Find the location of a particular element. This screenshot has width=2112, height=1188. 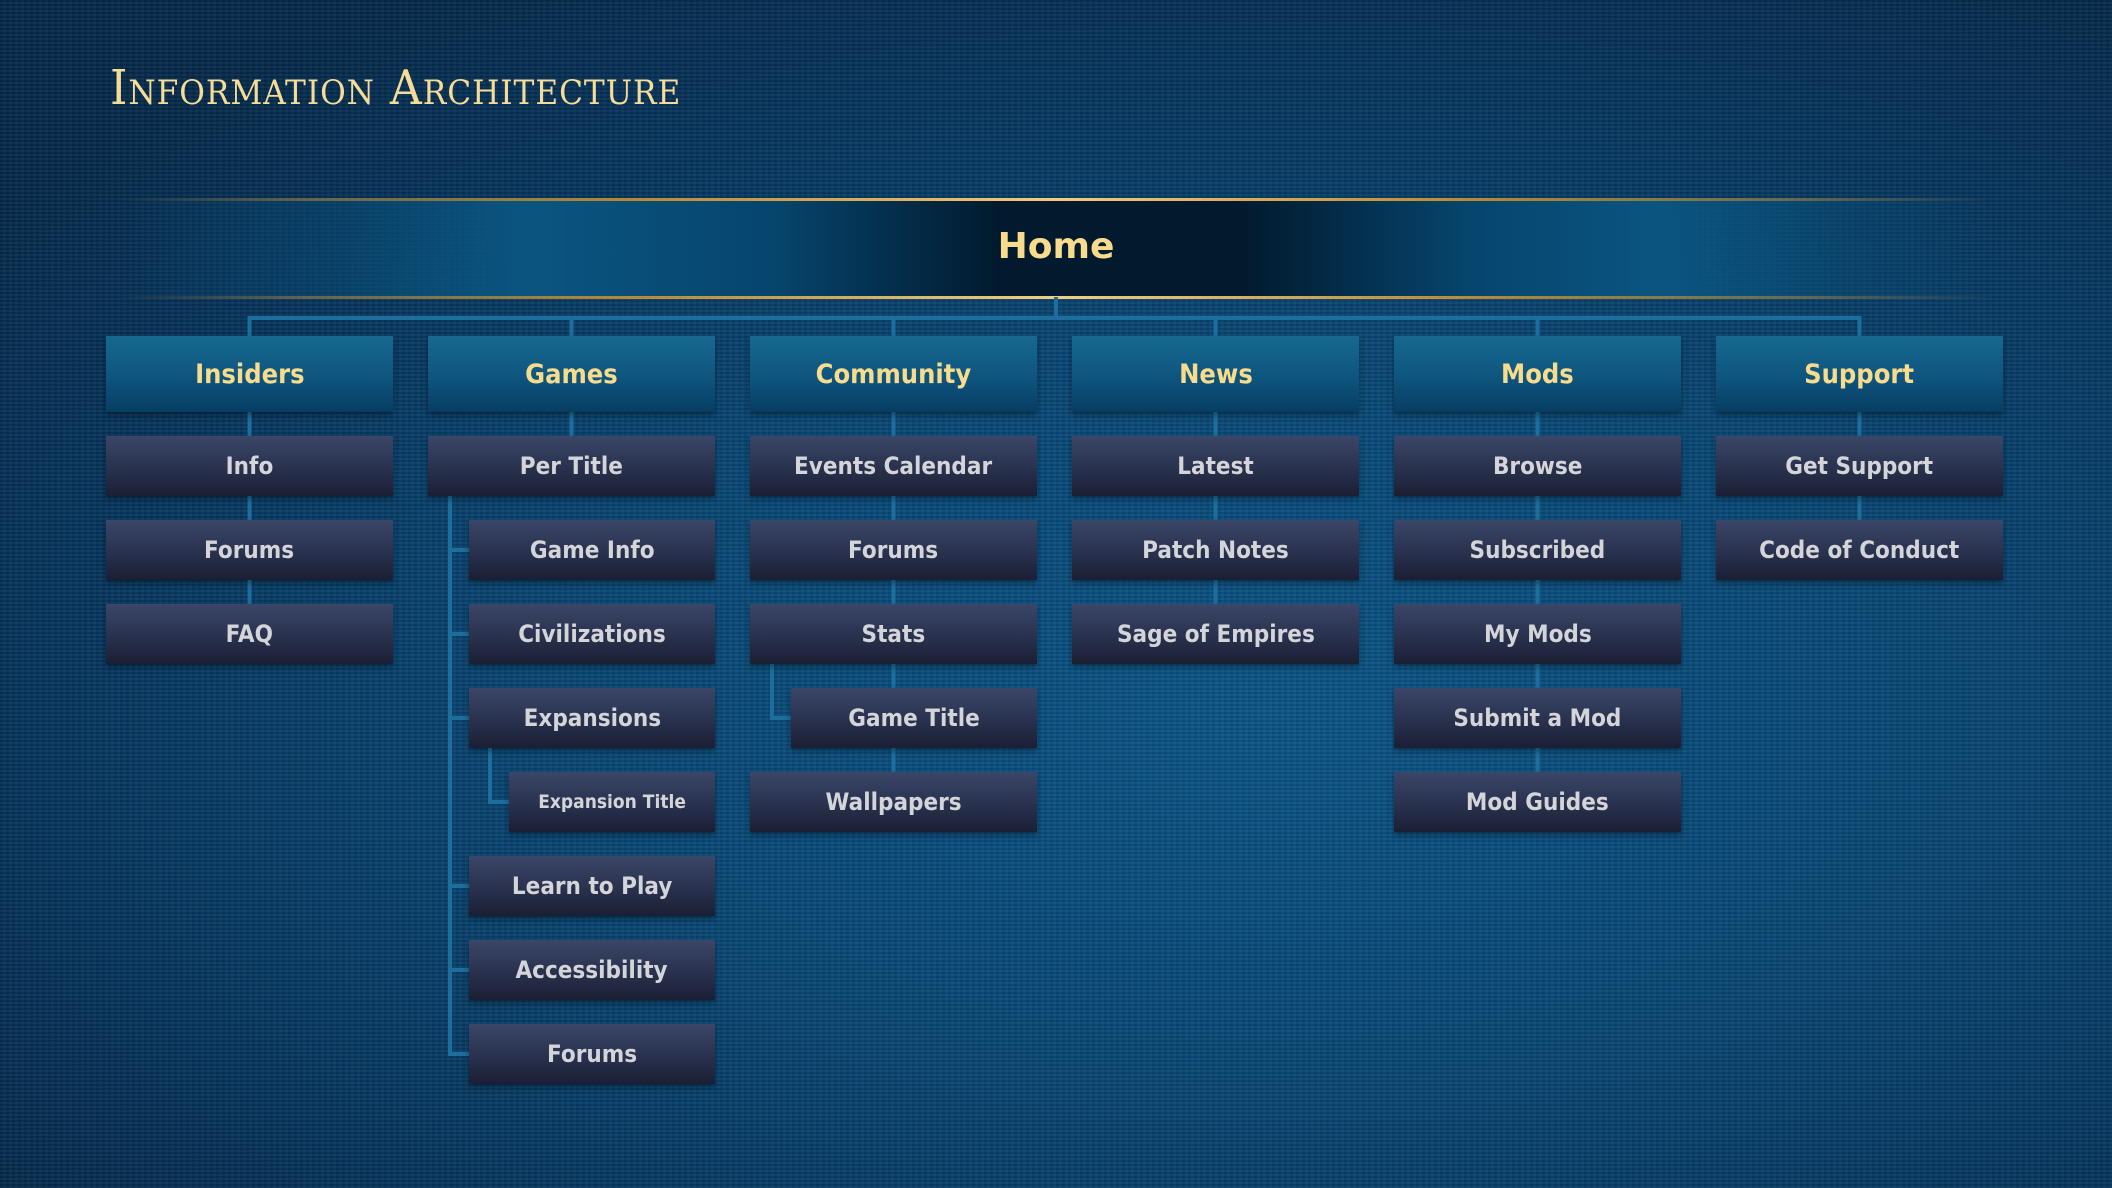

page-node-info: Info is located at coordinates (249, 466).